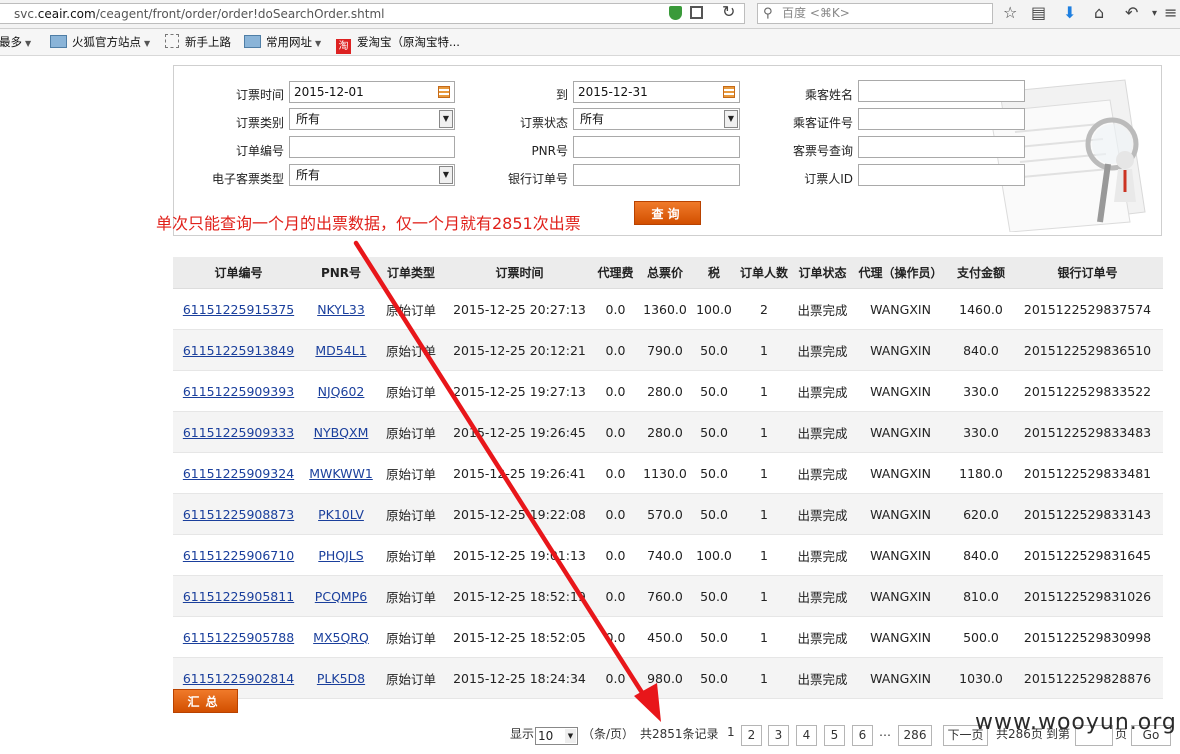  Describe the element at coordinates (751, 735) in the screenshot. I see `page-link-2: 2` at that location.